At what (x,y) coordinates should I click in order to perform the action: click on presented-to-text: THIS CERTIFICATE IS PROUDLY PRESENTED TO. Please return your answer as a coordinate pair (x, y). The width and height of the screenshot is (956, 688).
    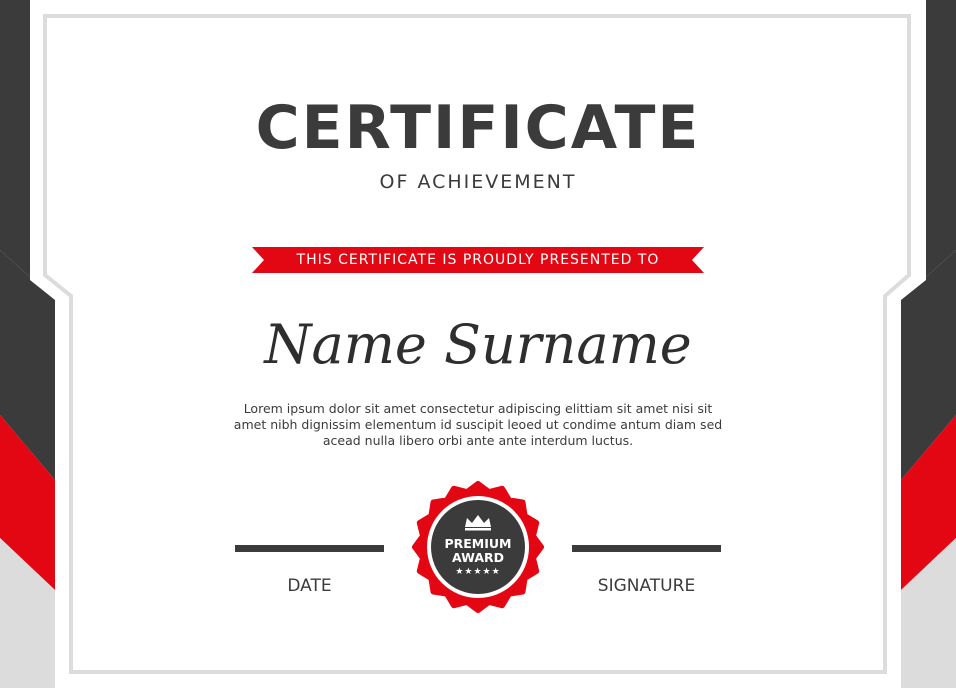
    Looking at the image, I should click on (478, 260).